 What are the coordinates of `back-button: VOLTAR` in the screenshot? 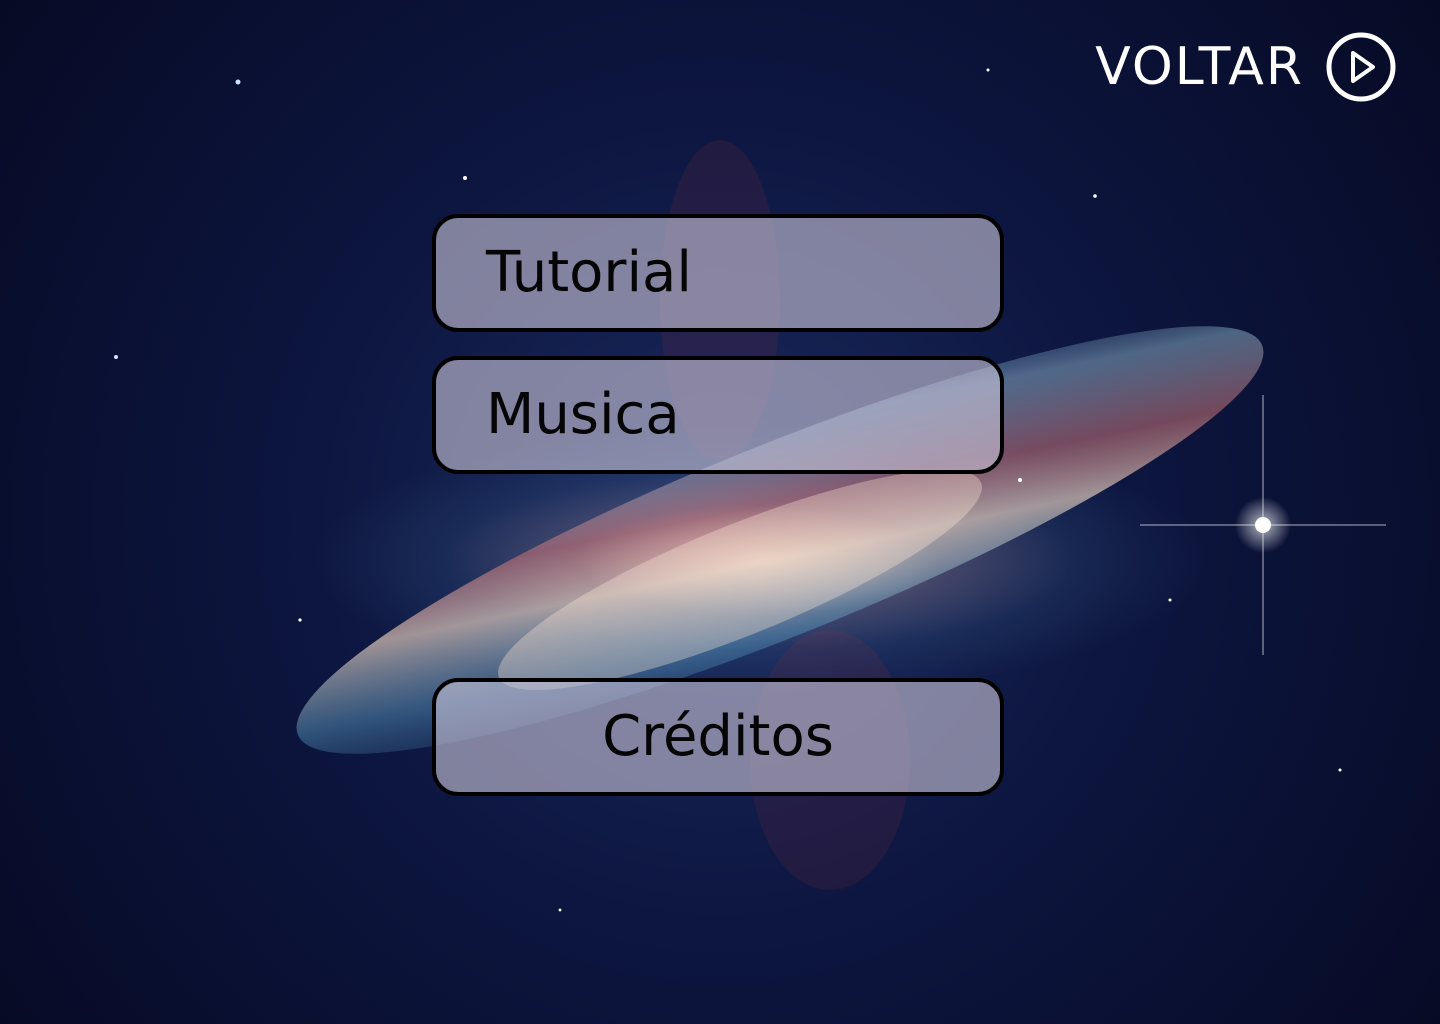 It's located at (1245, 67).